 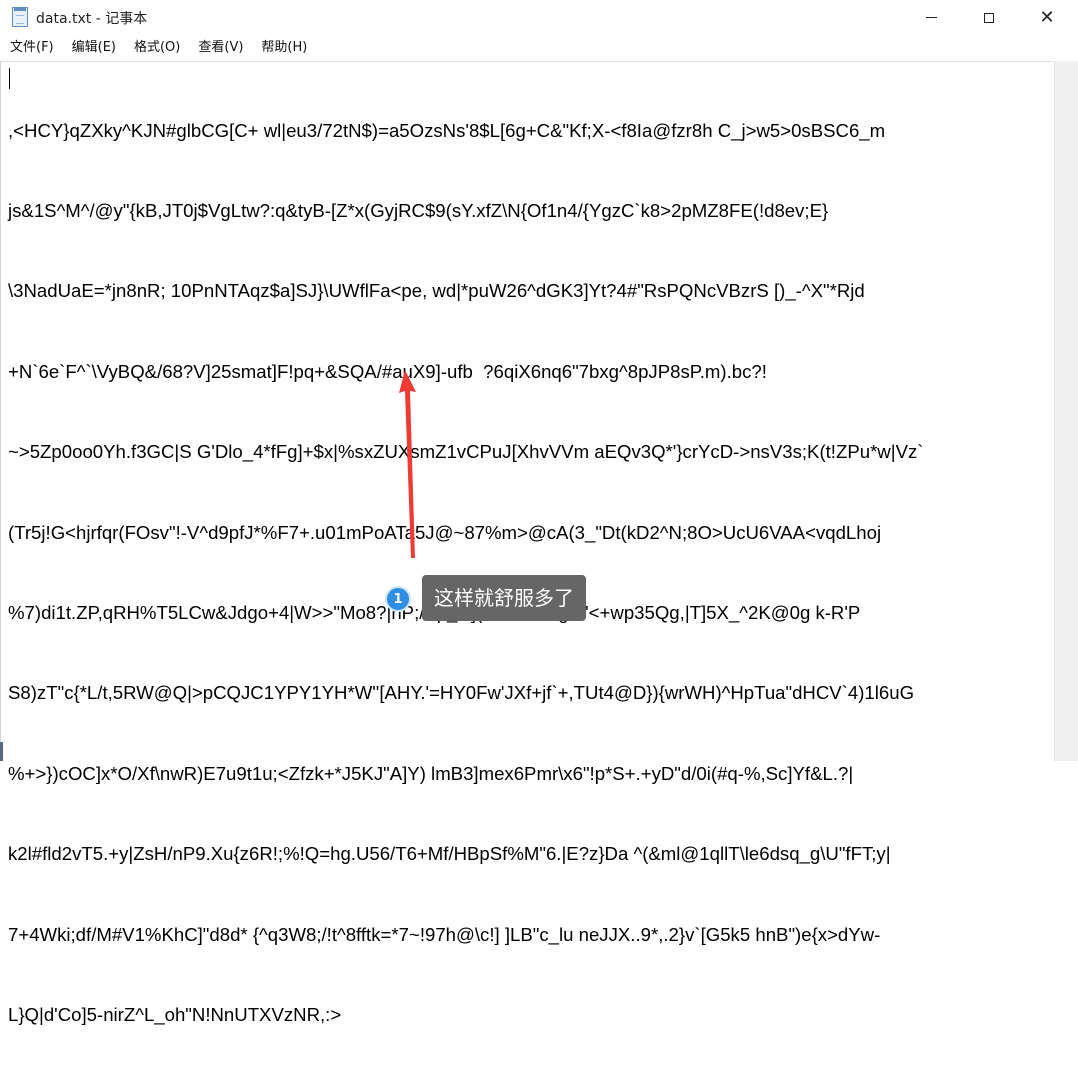 I want to click on minimize-button, so click(x=931, y=17).